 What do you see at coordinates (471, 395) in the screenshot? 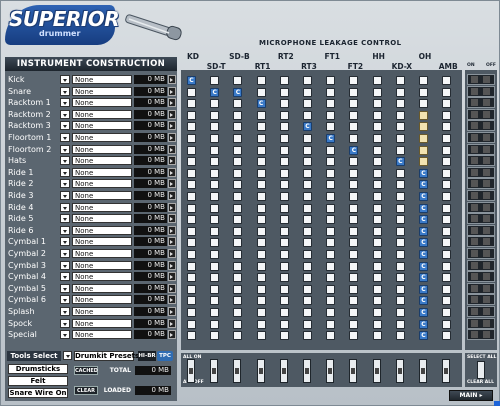
I see `main-button: MAIN ▸` at bounding box center [471, 395].